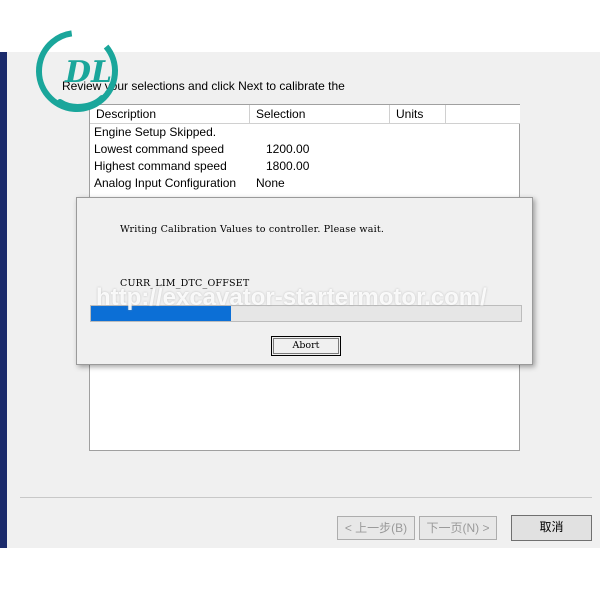 This screenshot has height=600, width=600. Describe the element at coordinates (320, 114) in the screenshot. I see `column-header-selection: Selection` at that location.